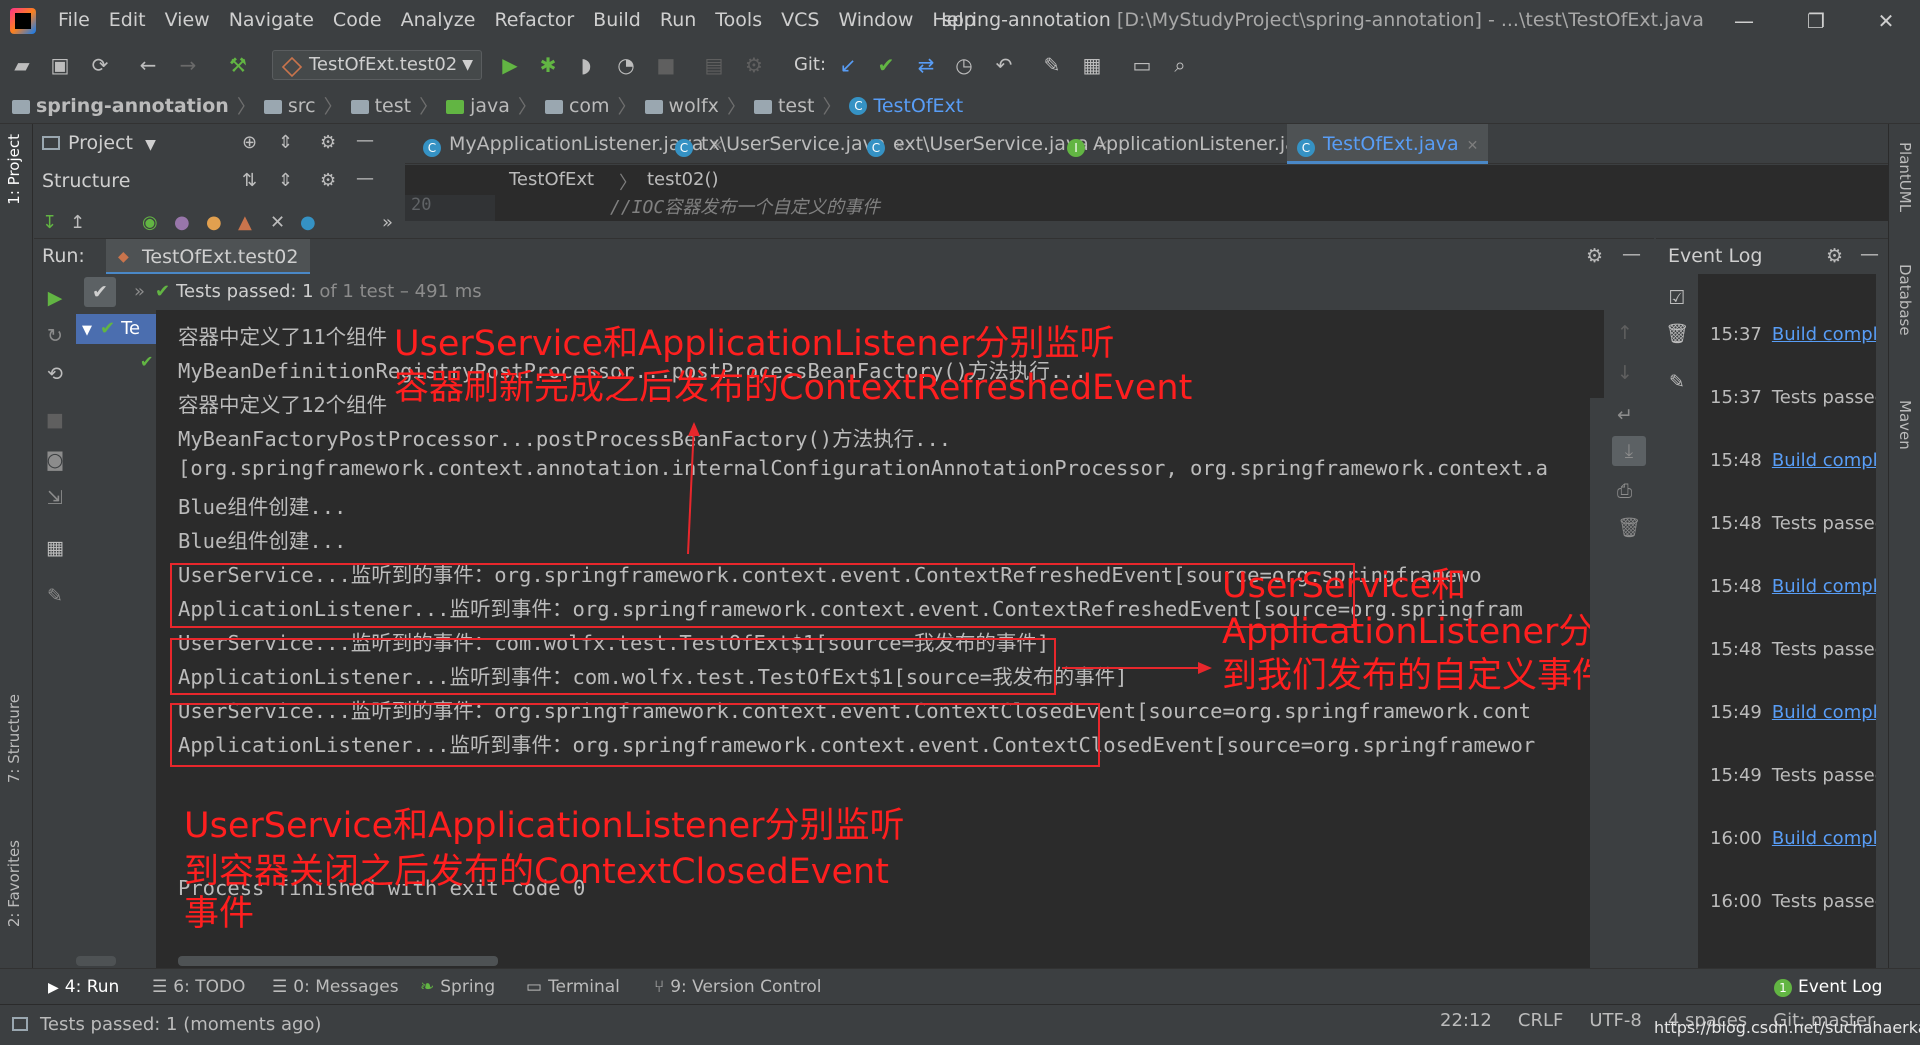 This screenshot has width=1920, height=1045. I want to click on menu-analyze: Analyze, so click(438, 20).